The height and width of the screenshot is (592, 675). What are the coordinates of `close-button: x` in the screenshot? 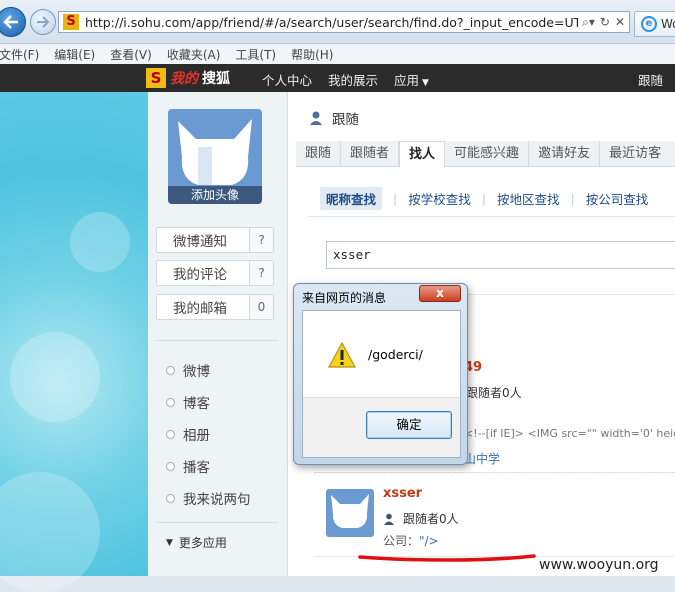 It's located at (440, 293).